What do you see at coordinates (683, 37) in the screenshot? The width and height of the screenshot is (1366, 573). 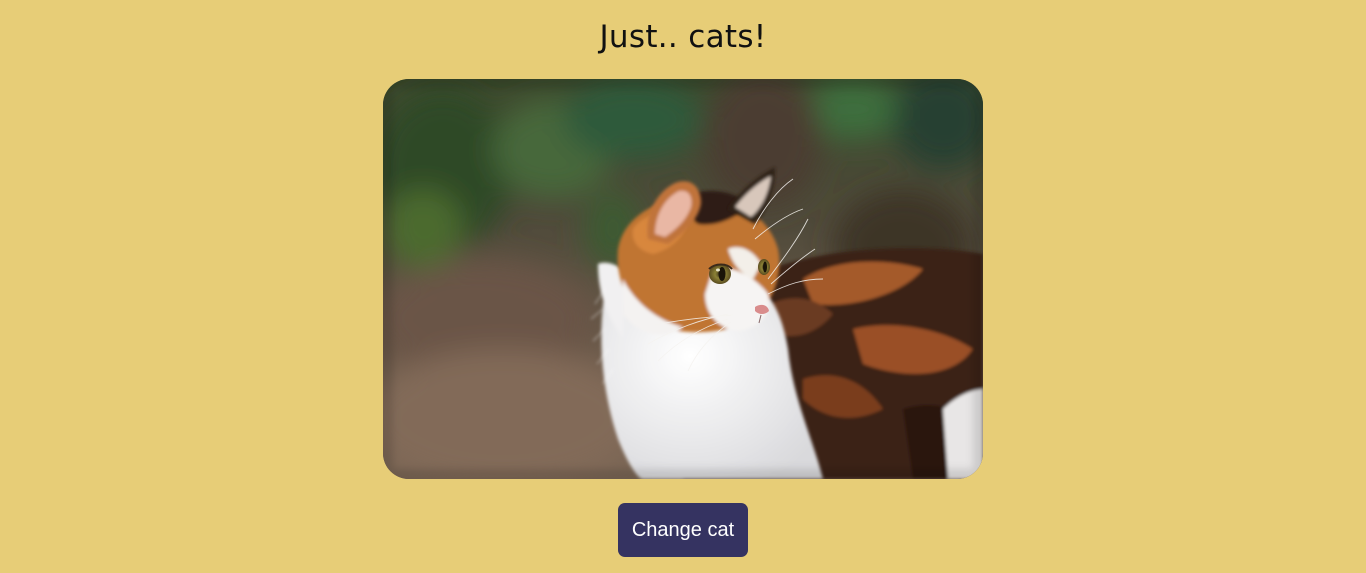 I see `page-title: Just.. cats!` at bounding box center [683, 37].